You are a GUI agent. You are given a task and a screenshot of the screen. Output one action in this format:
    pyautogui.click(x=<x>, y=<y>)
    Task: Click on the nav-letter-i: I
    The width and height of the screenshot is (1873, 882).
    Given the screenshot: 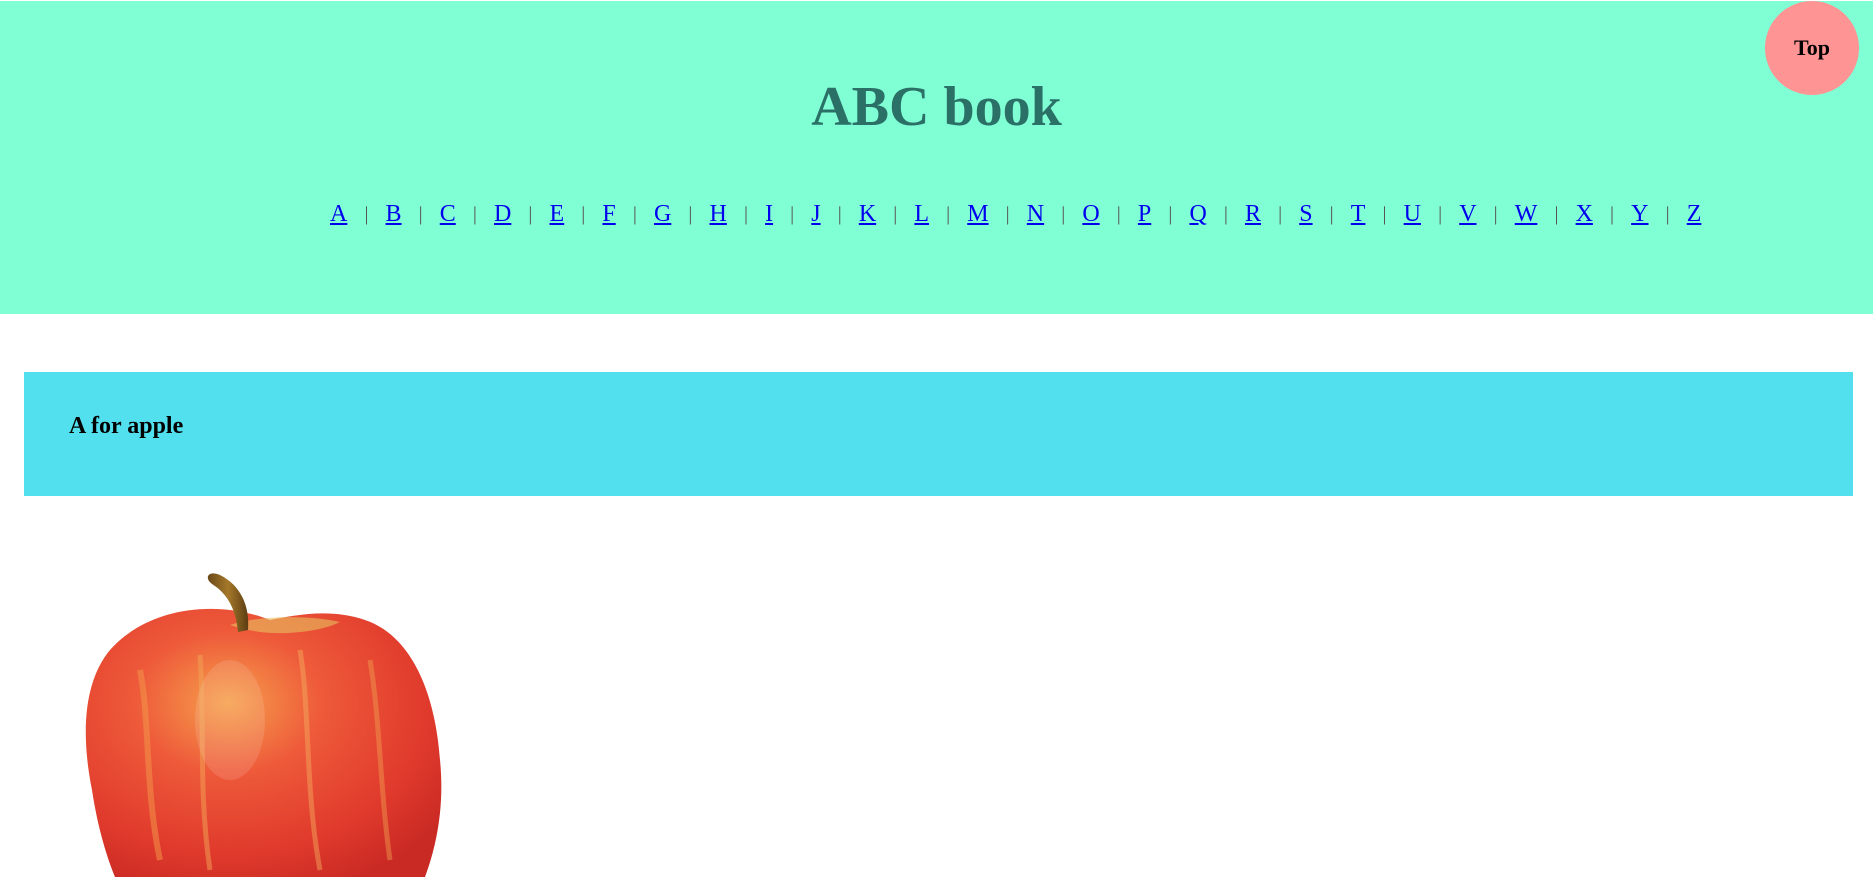 What is the action you would take?
    pyautogui.click(x=769, y=214)
    